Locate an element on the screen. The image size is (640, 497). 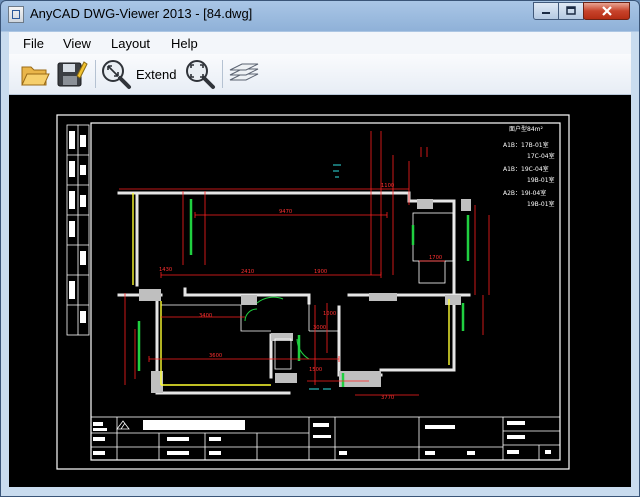
legend-row: 17C-04室 is located at coordinates (541, 156).